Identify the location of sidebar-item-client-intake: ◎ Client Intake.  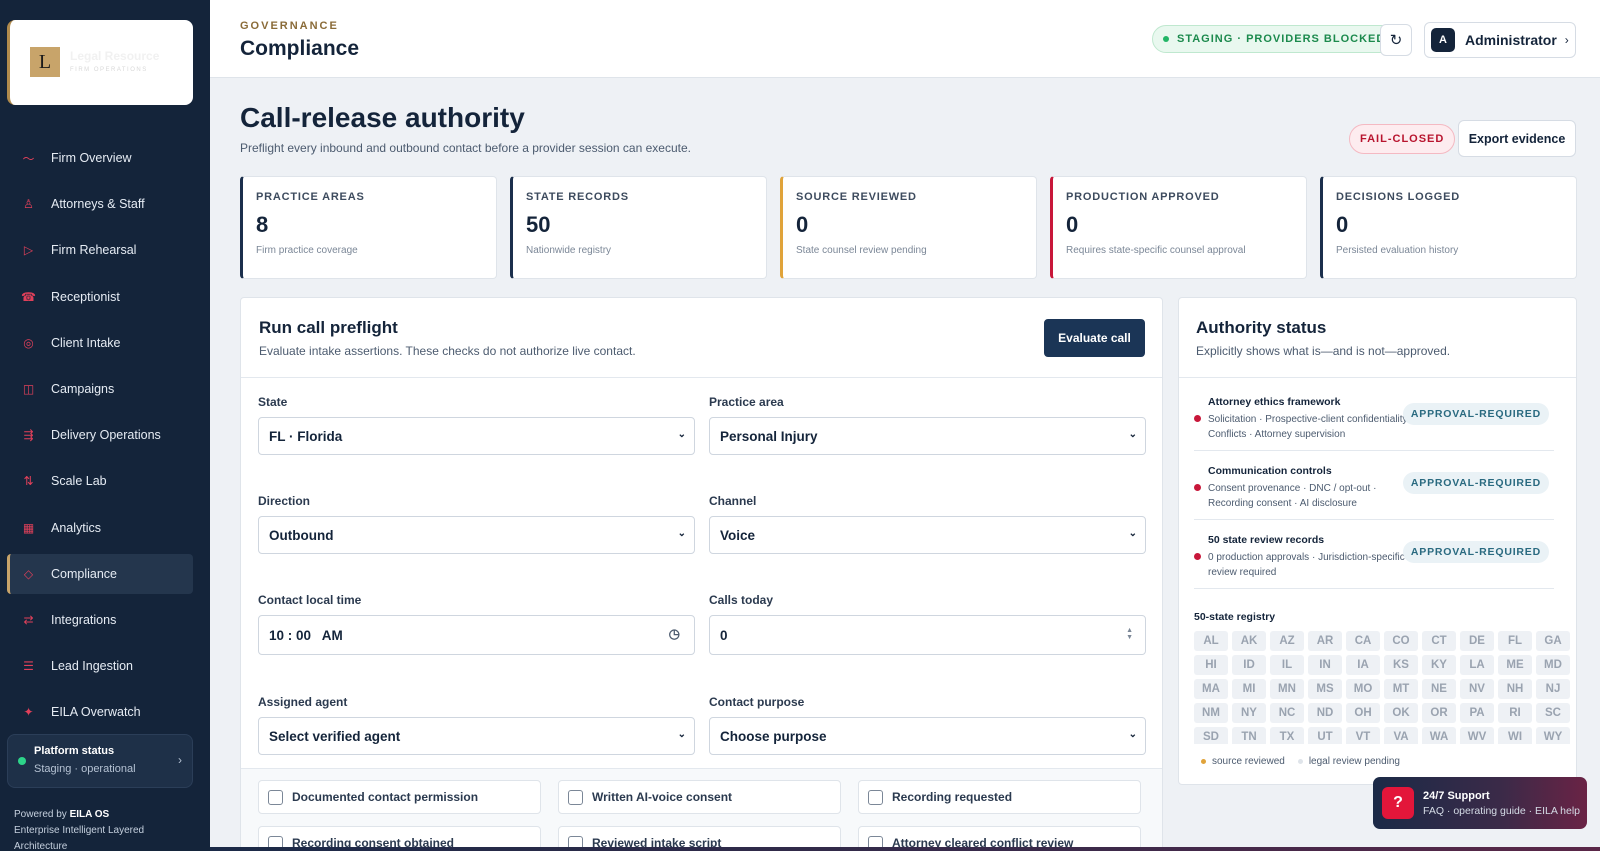
(100, 343).